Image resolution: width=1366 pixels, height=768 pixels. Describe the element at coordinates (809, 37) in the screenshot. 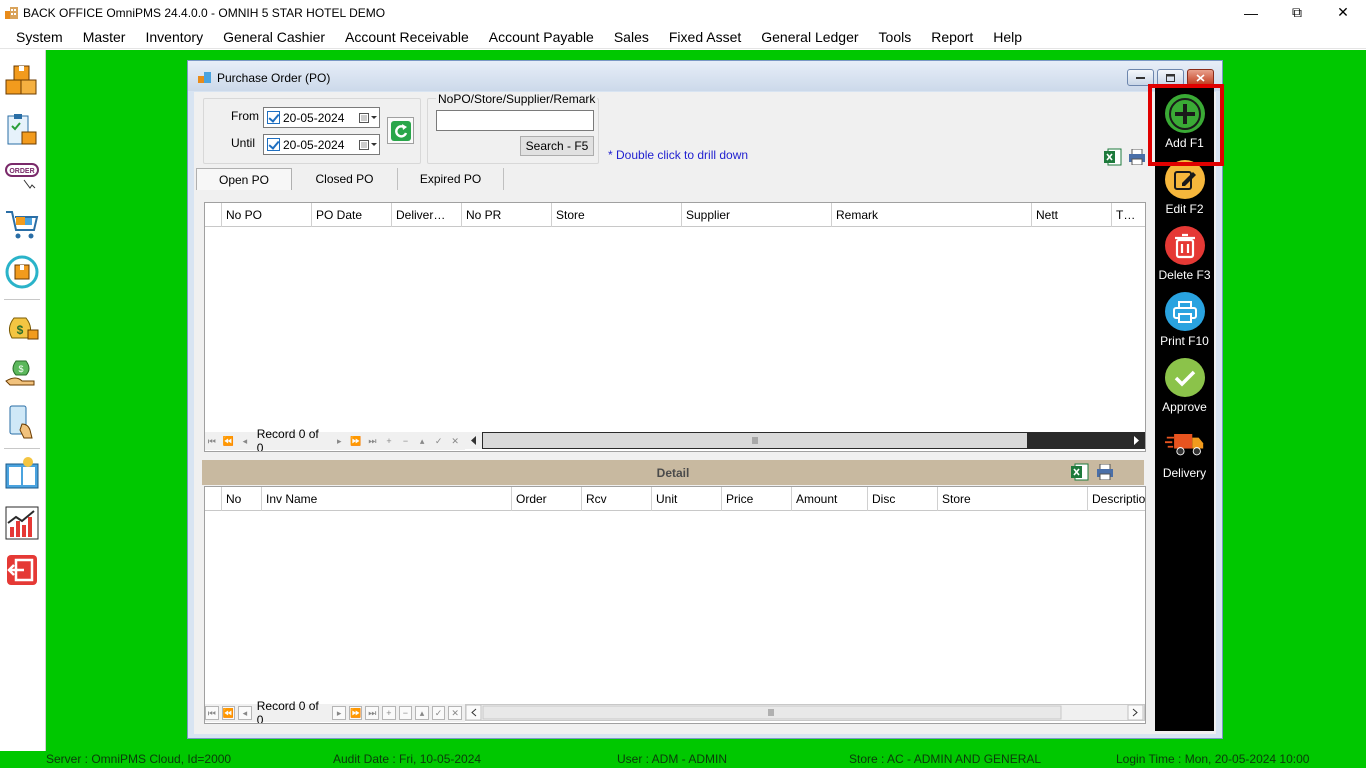

I see `menu-general-ledger: General Ledger` at that location.